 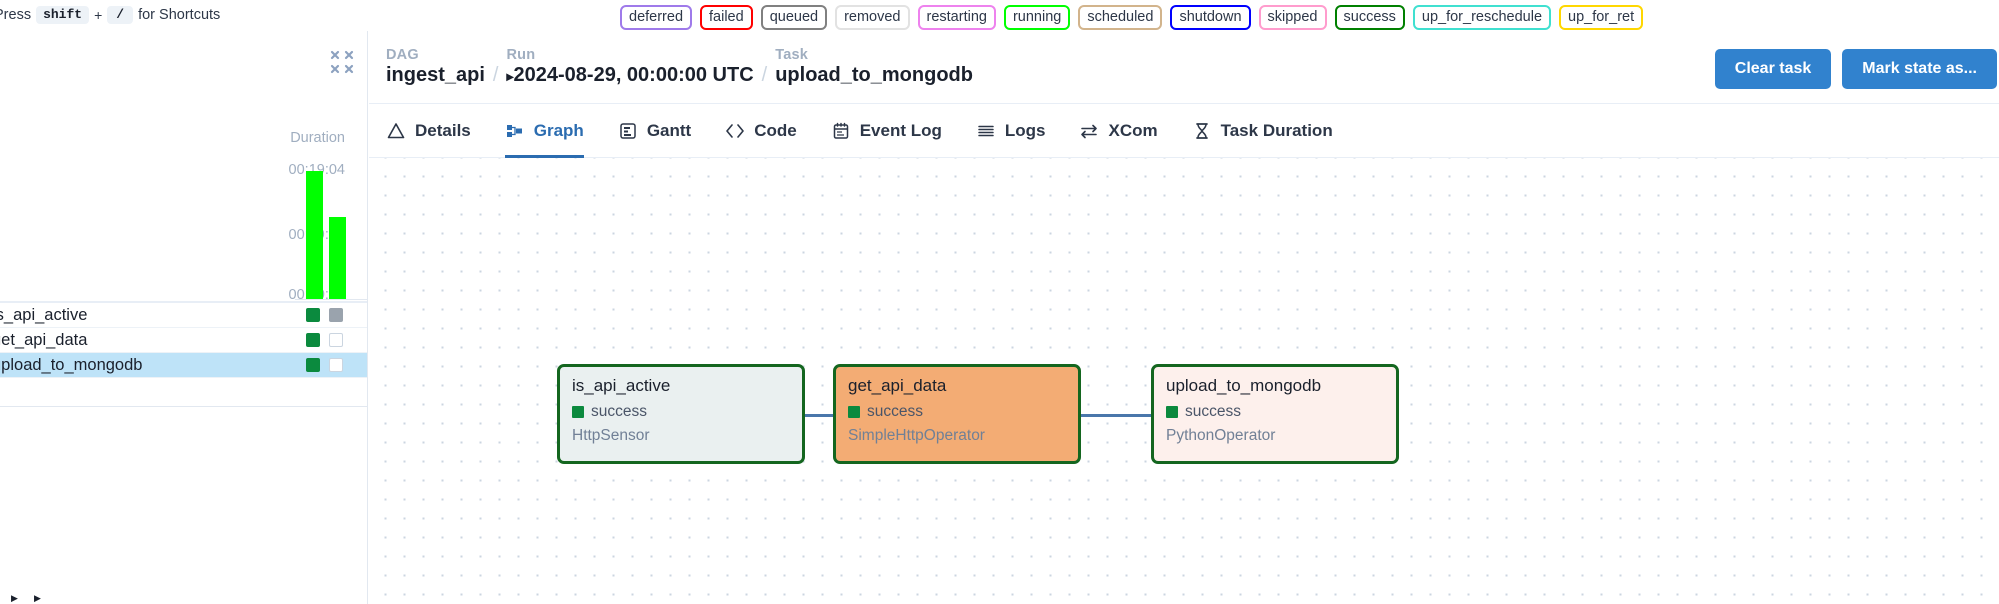 What do you see at coordinates (63, 15) in the screenshot?
I see `shortcut-key-shift: shift` at bounding box center [63, 15].